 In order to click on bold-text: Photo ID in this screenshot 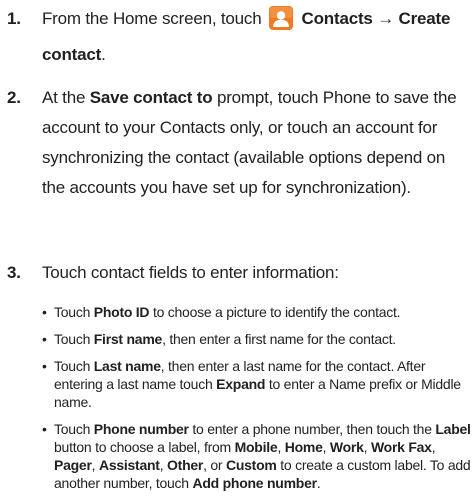, I will do `click(121, 312)`.